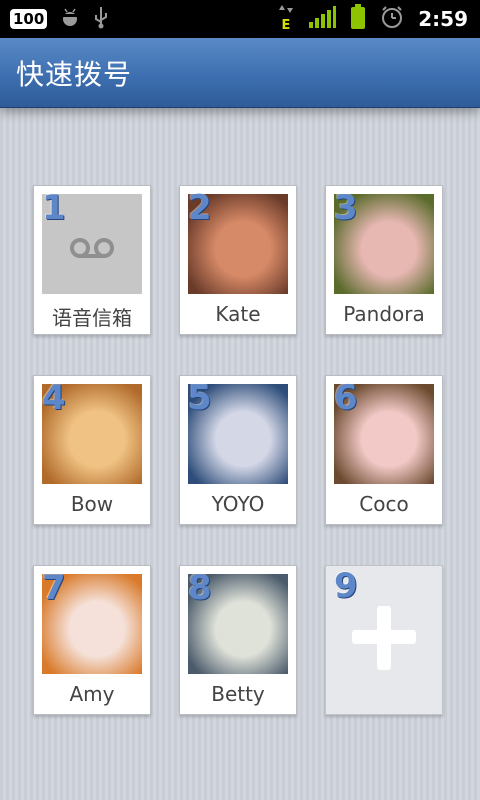 This screenshot has width=480, height=800. What do you see at coordinates (92, 640) in the screenshot?
I see `speed-dial-tile: 7 Amy` at bounding box center [92, 640].